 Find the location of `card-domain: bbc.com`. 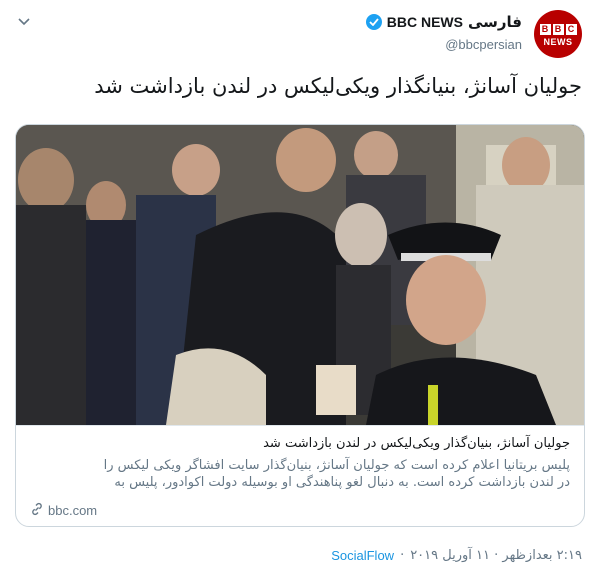

card-domain: bbc.com is located at coordinates (63, 510).